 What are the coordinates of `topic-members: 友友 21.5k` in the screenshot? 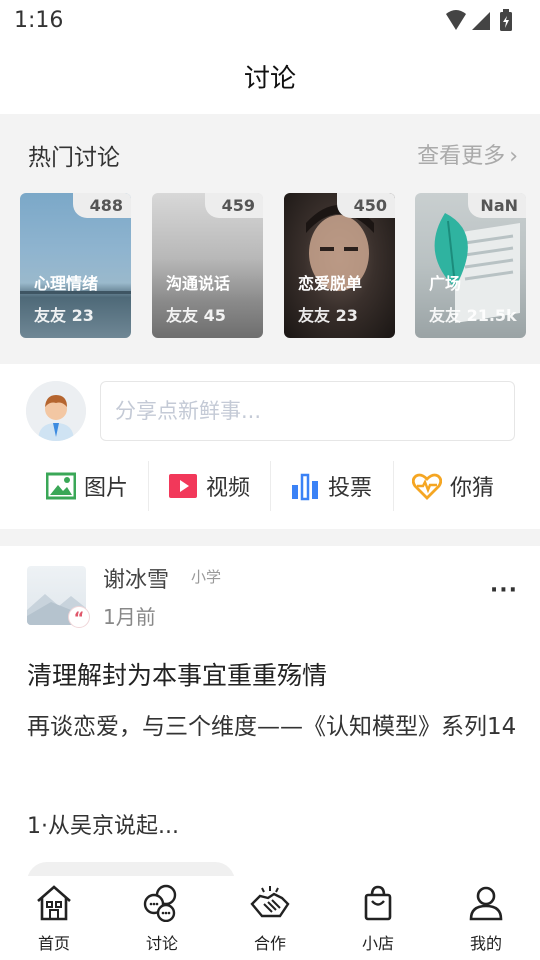 It's located at (473, 315).